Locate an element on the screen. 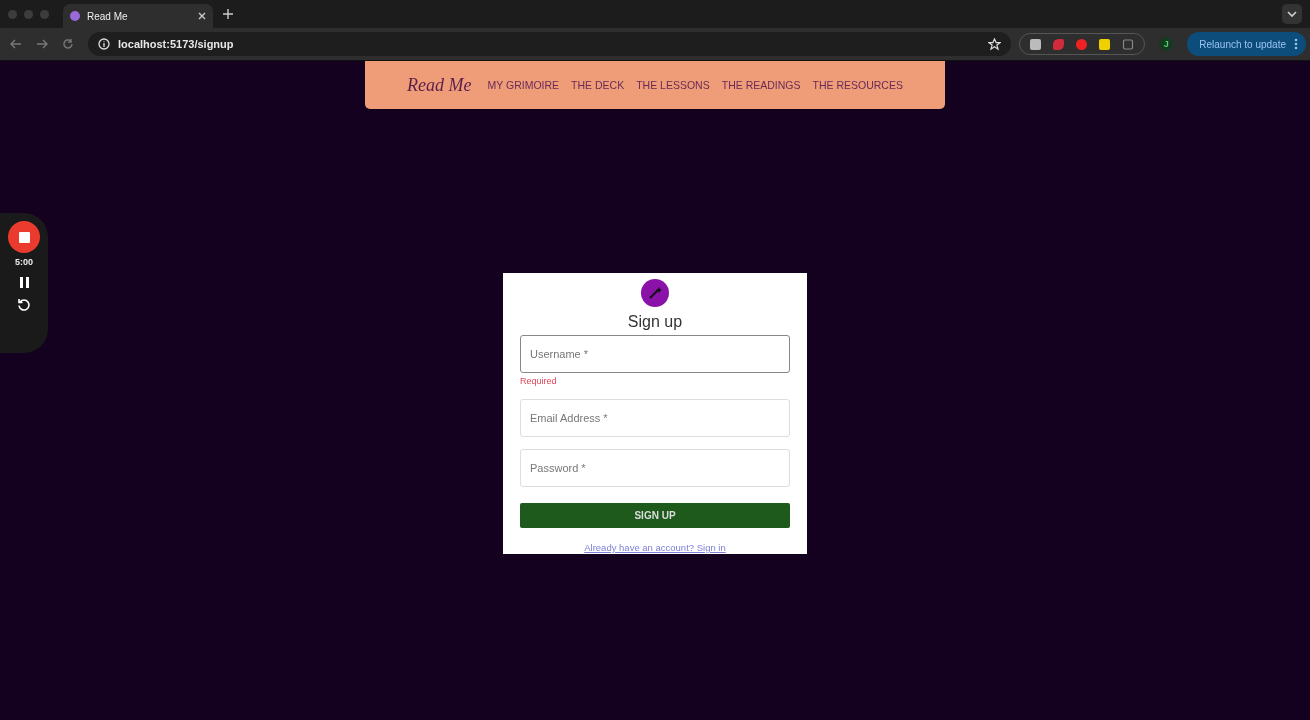  input-field: Username * is located at coordinates (655, 354).